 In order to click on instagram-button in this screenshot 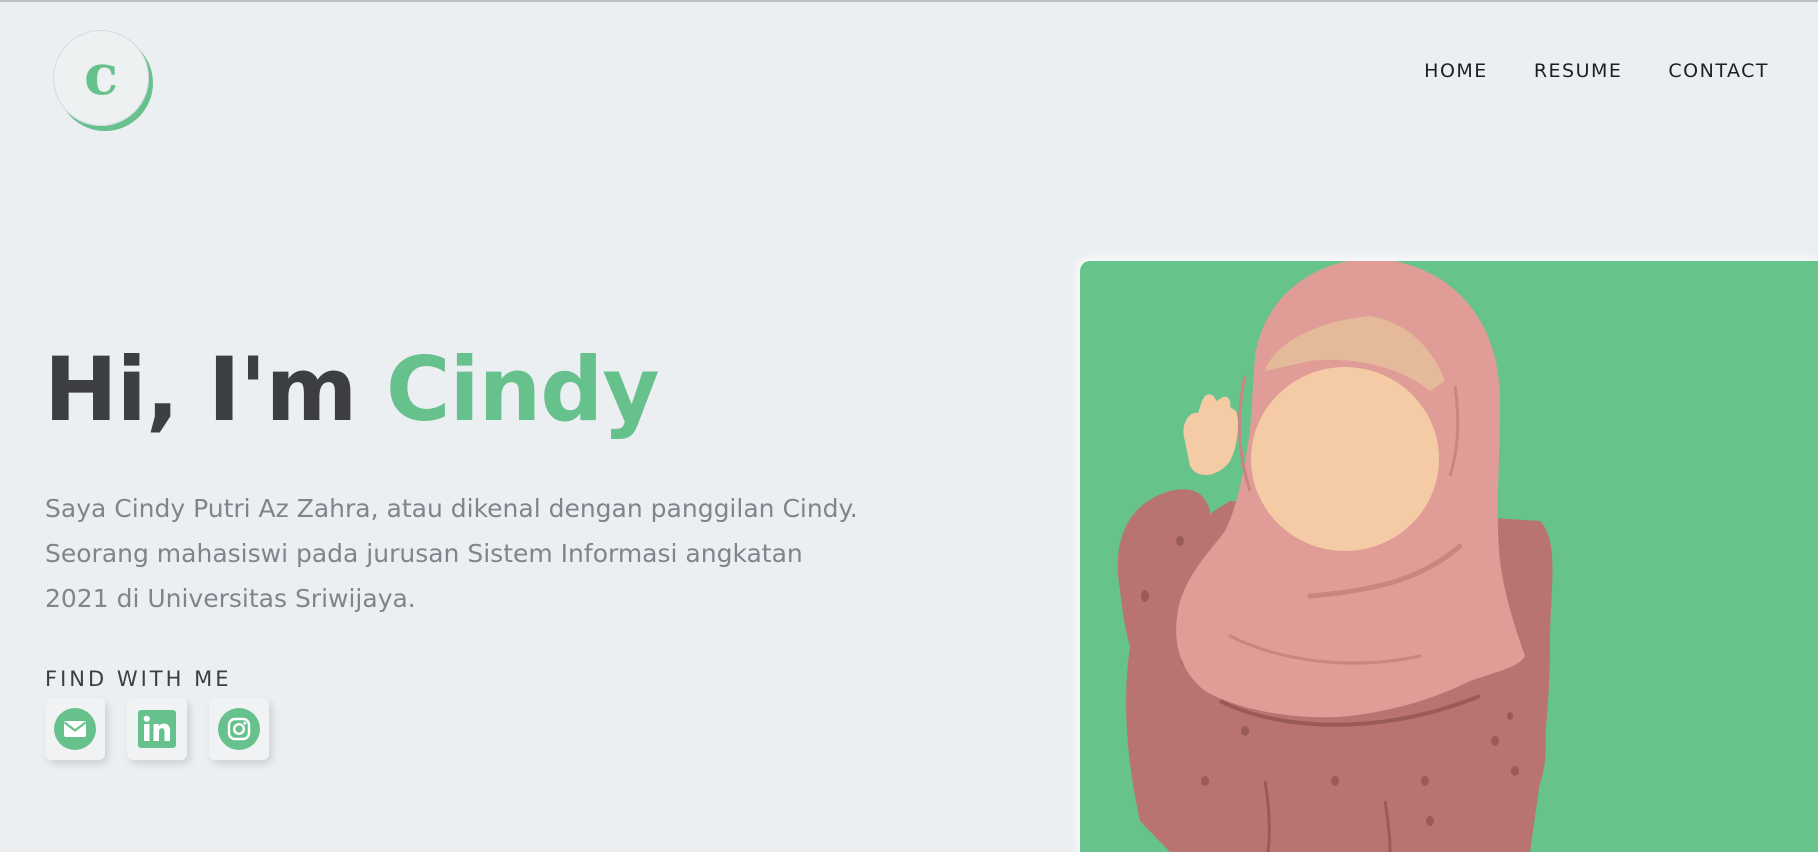, I will do `click(239, 729)`.